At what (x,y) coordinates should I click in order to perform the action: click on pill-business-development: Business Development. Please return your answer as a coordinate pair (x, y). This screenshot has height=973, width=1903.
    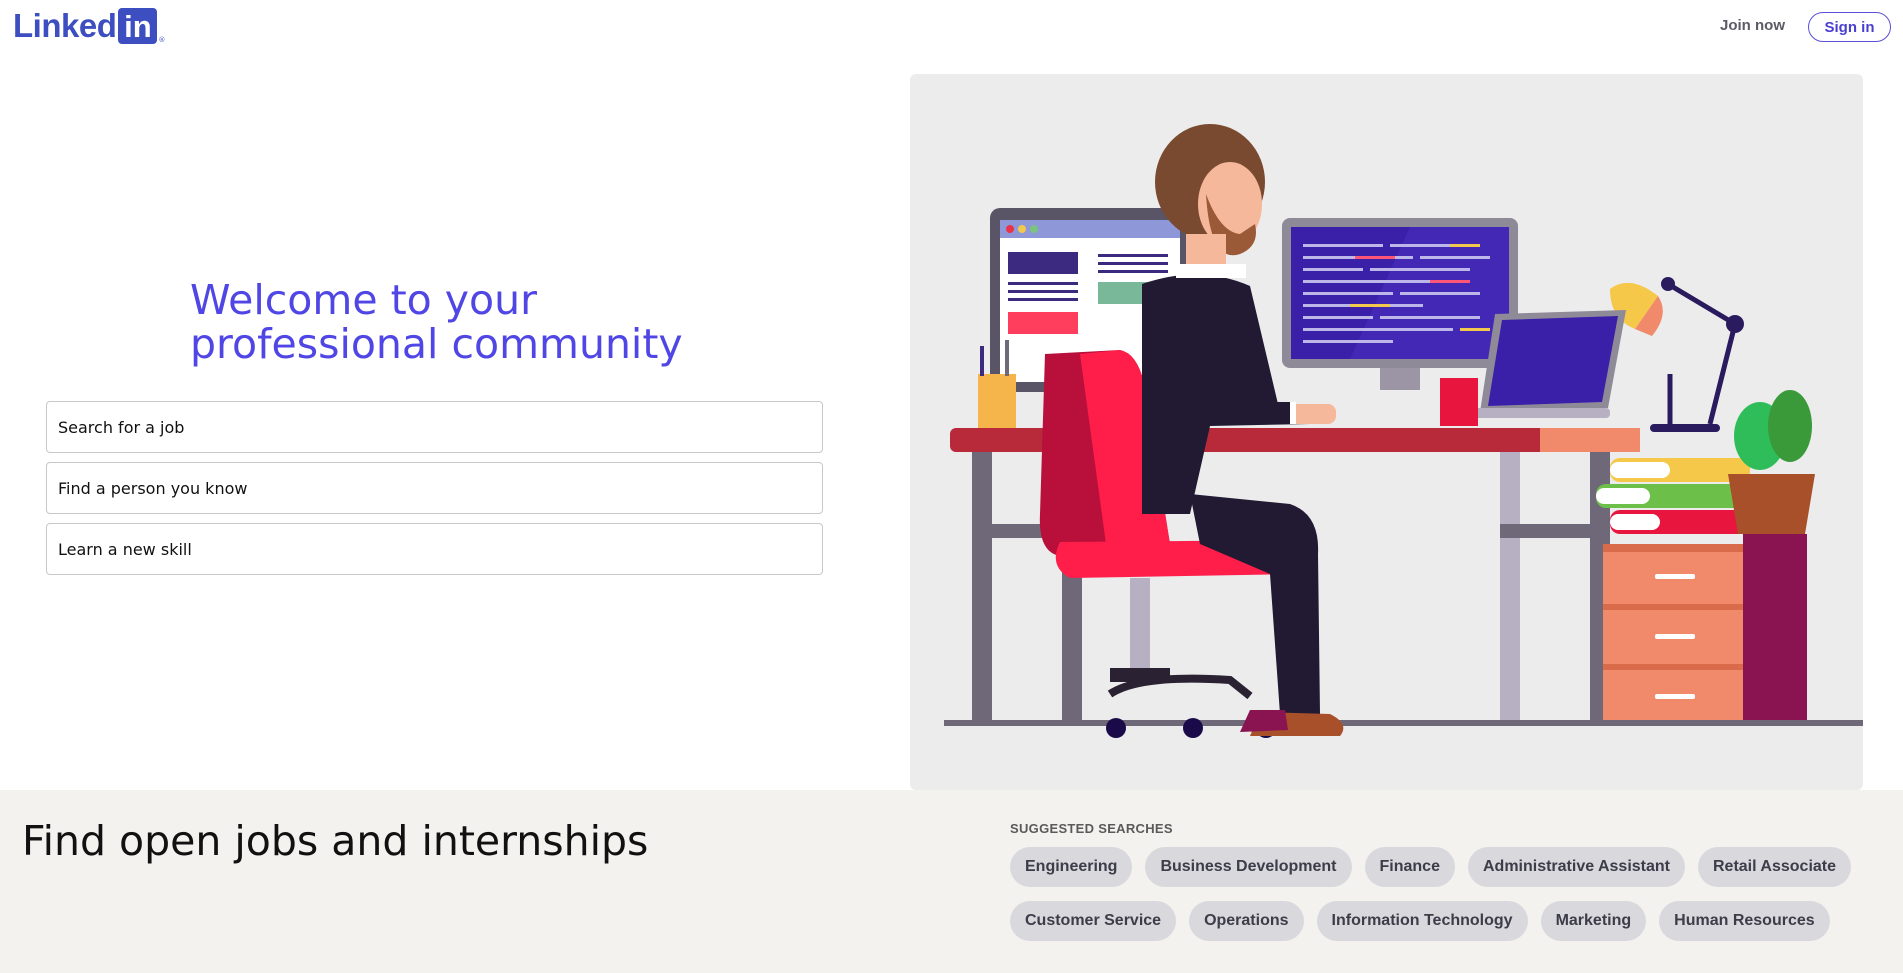
    Looking at the image, I should click on (1248, 867).